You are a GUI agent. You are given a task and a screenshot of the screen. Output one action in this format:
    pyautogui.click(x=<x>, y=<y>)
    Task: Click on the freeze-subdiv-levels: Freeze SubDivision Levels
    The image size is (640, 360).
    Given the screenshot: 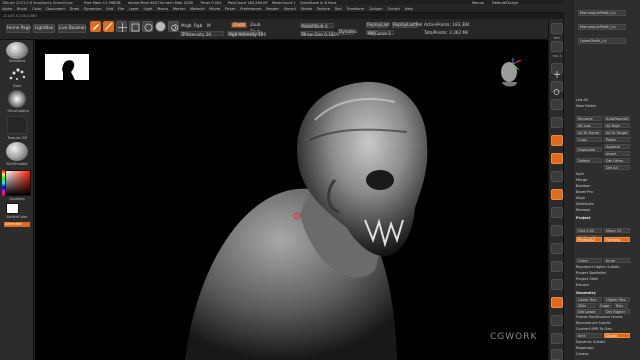 What is the action you would take?
    pyautogui.click(x=599, y=317)
    